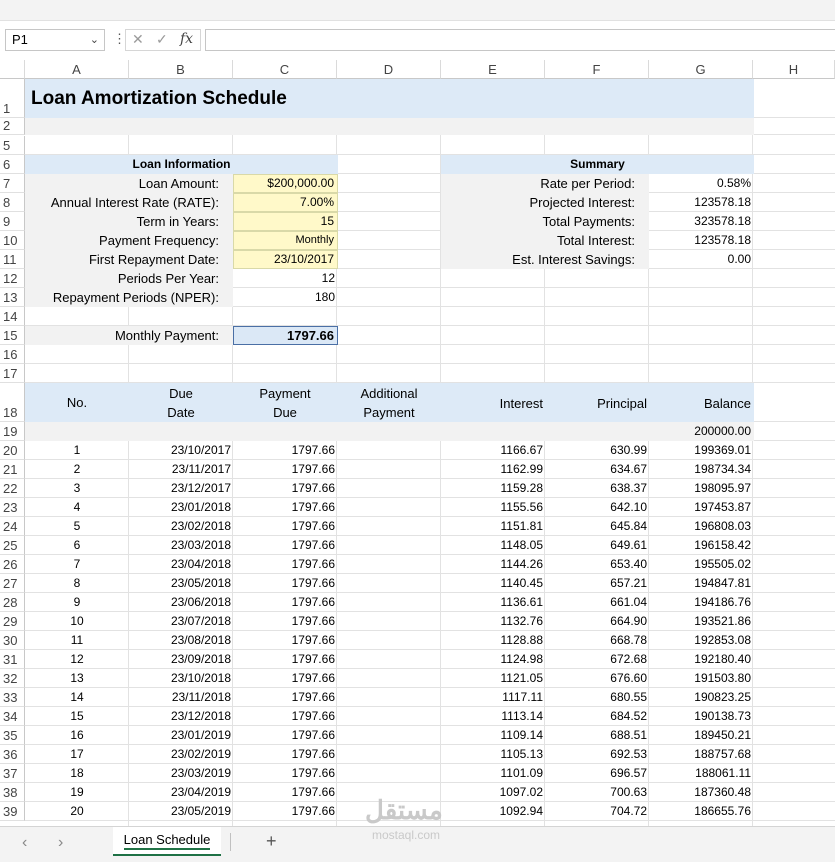 Image resolution: width=835 pixels, height=862 pixels. Describe the element at coordinates (77, 402) in the screenshot. I see `col-header-no: No.` at that location.